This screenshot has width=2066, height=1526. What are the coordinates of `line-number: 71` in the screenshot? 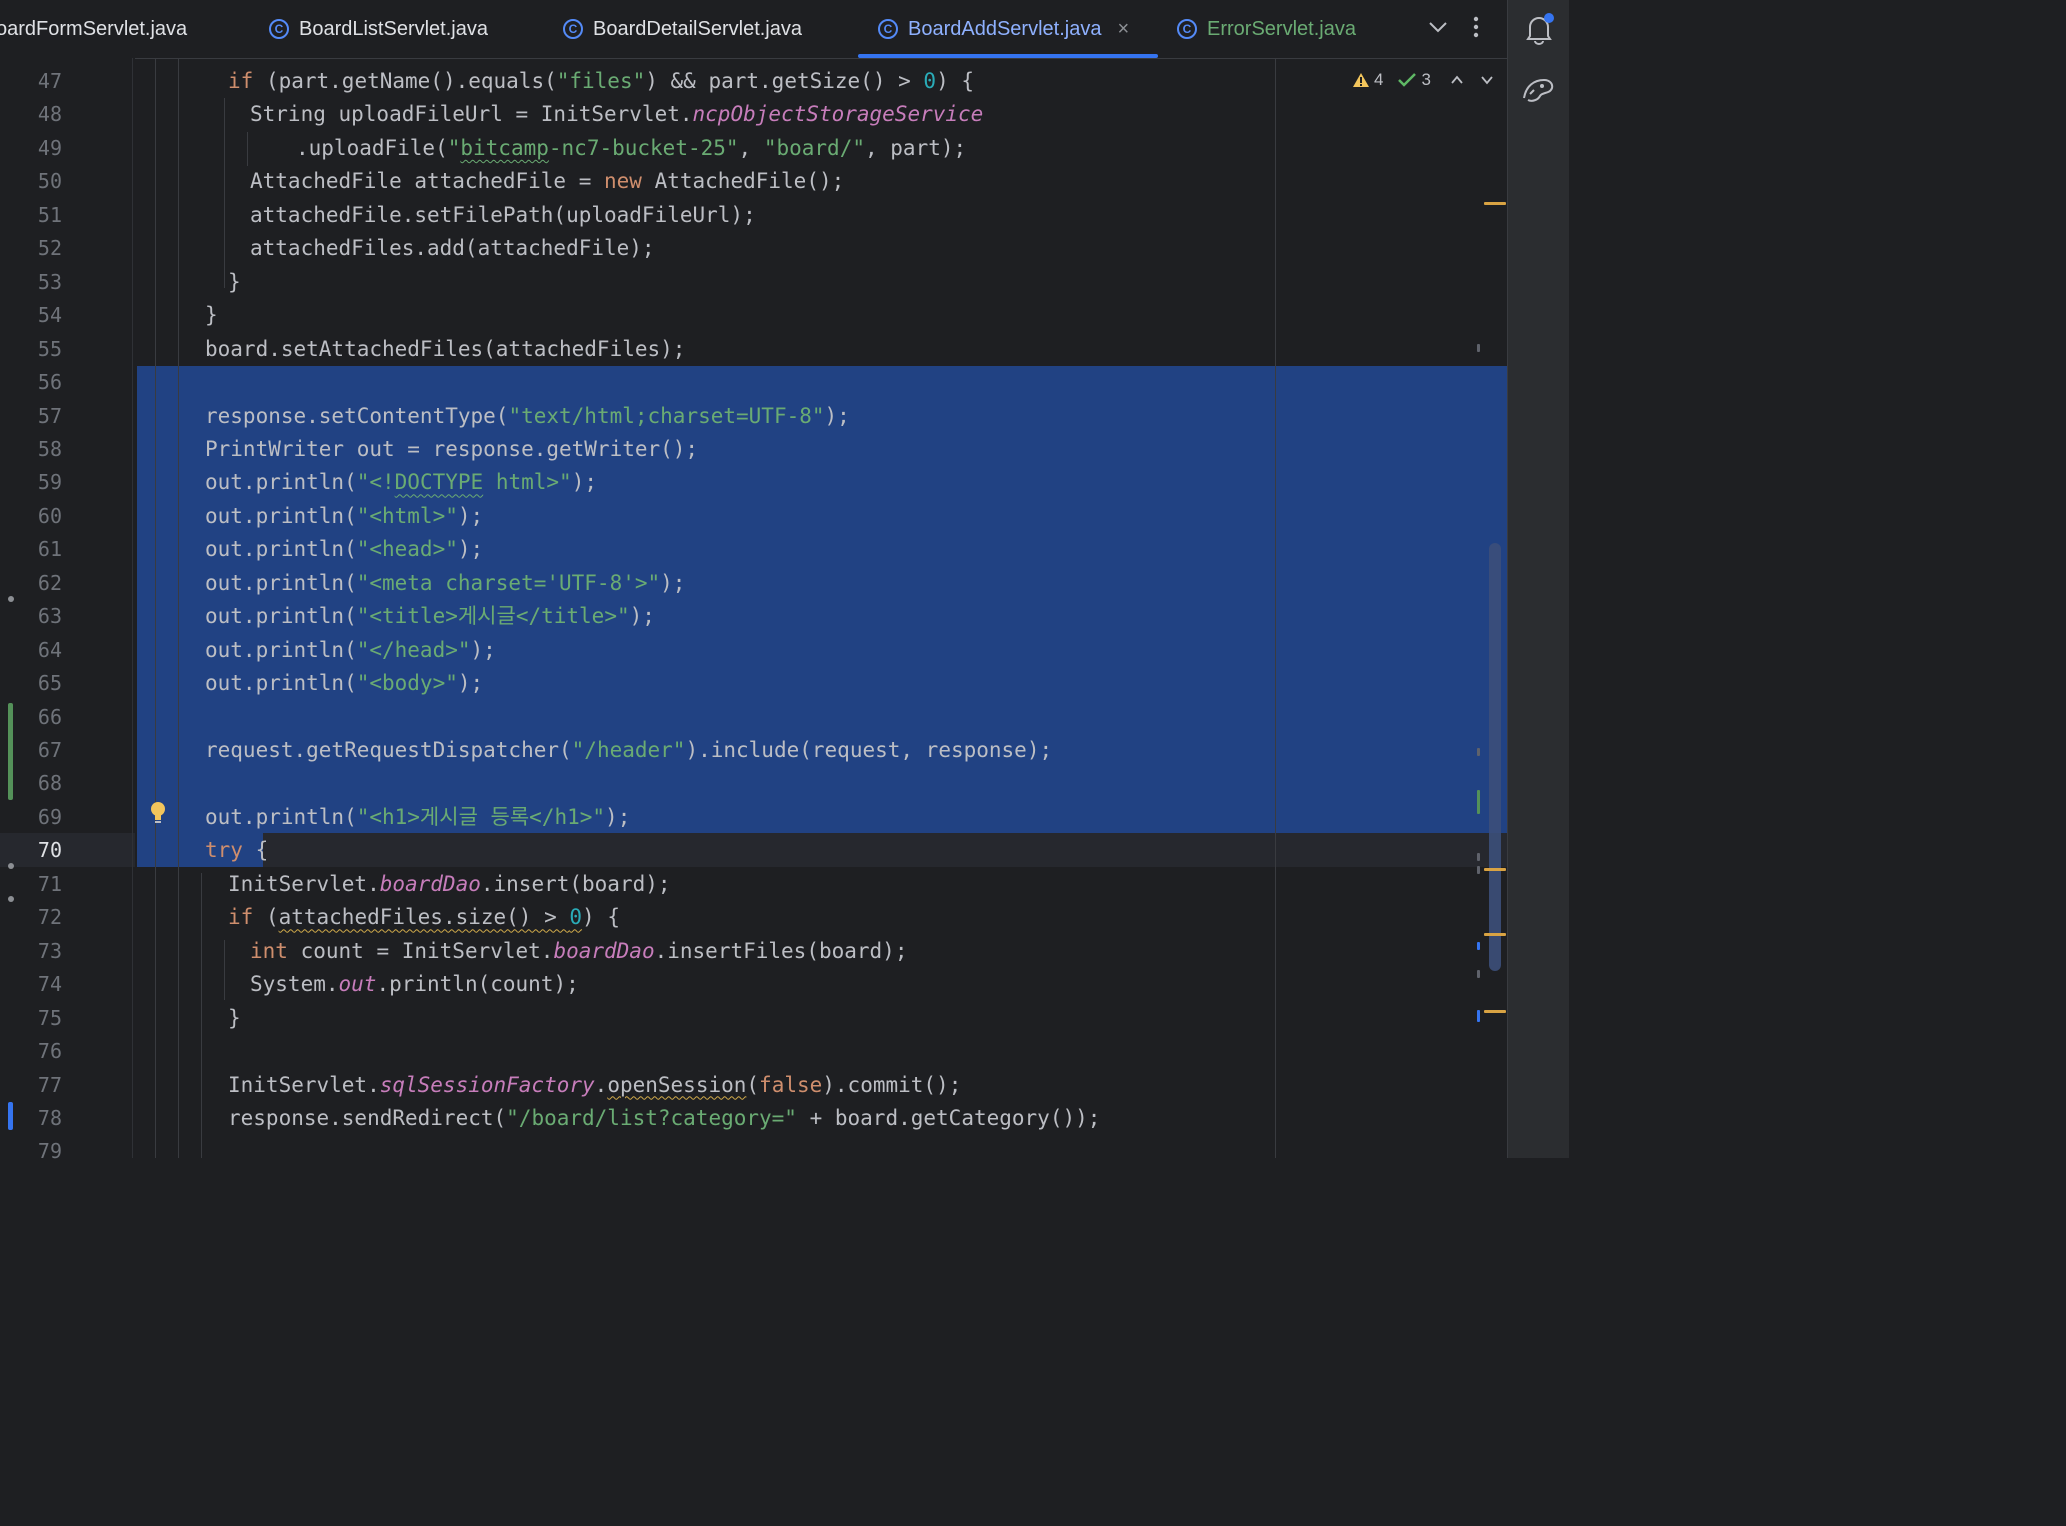 It's located at (31, 885).